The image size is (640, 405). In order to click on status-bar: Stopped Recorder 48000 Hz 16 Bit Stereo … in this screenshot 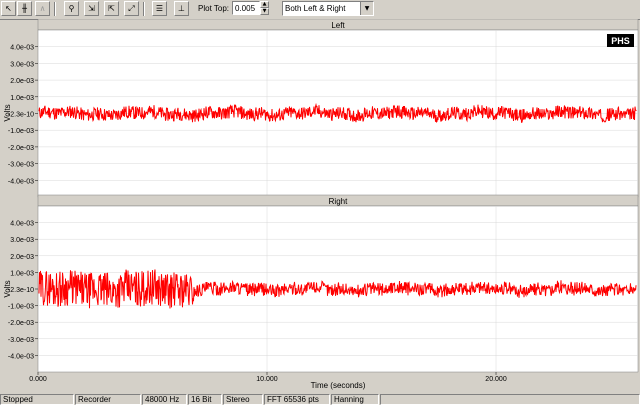, I will do `click(320, 399)`.